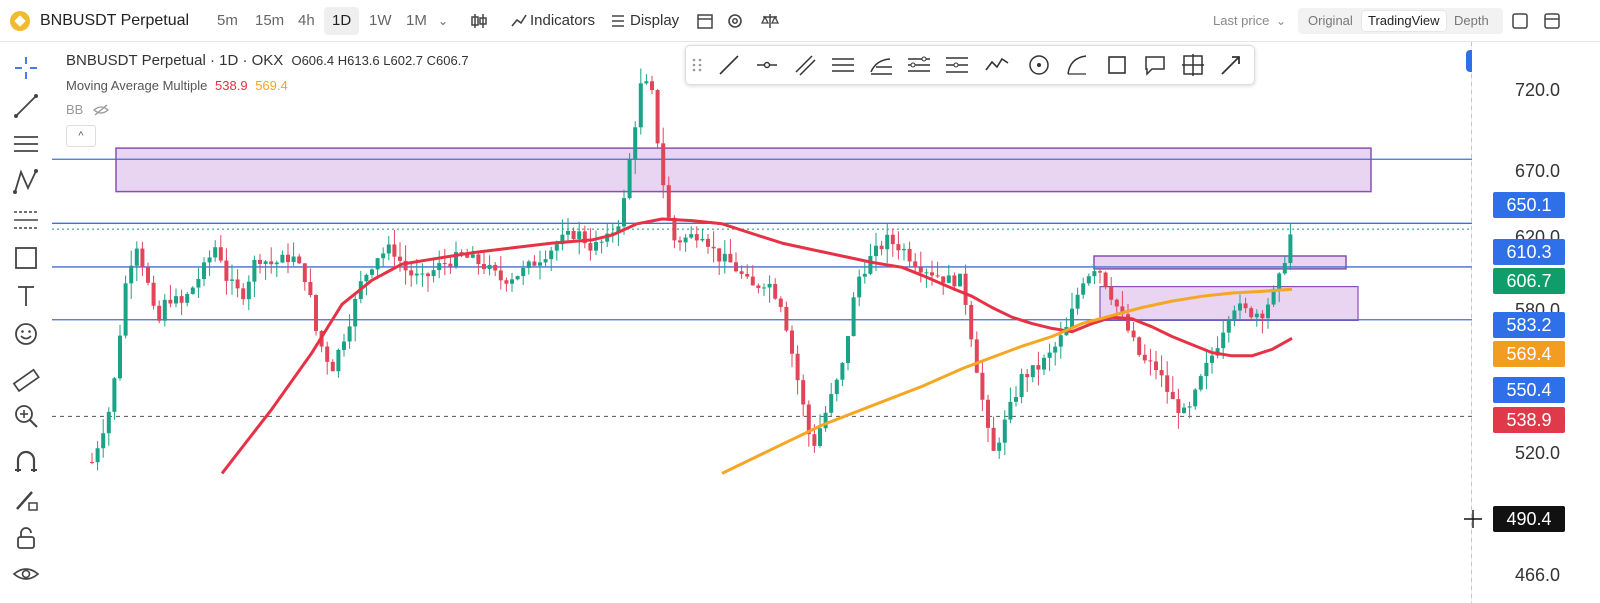 The height and width of the screenshot is (603, 1600). I want to click on view-original: Original, so click(1330, 21).